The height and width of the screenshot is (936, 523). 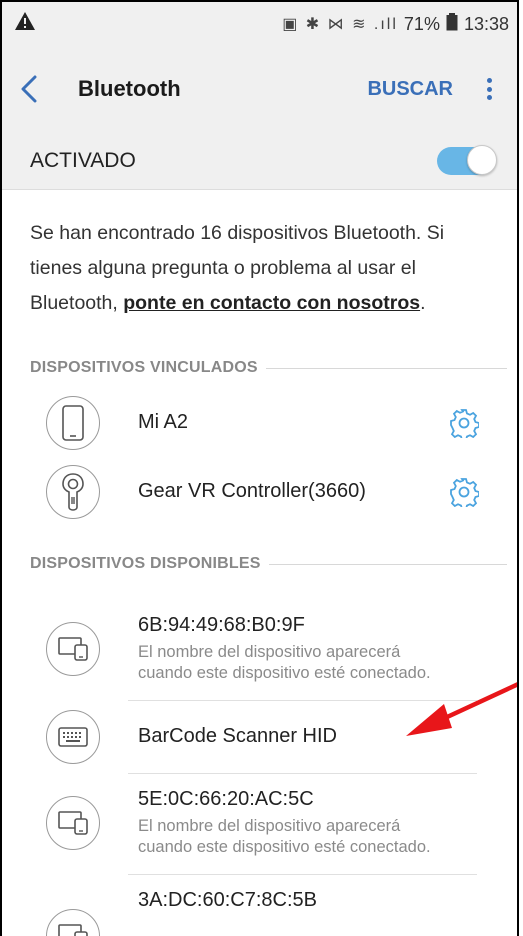 What do you see at coordinates (452, 24) in the screenshot?
I see `battery-icon` at bounding box center [452, 24].